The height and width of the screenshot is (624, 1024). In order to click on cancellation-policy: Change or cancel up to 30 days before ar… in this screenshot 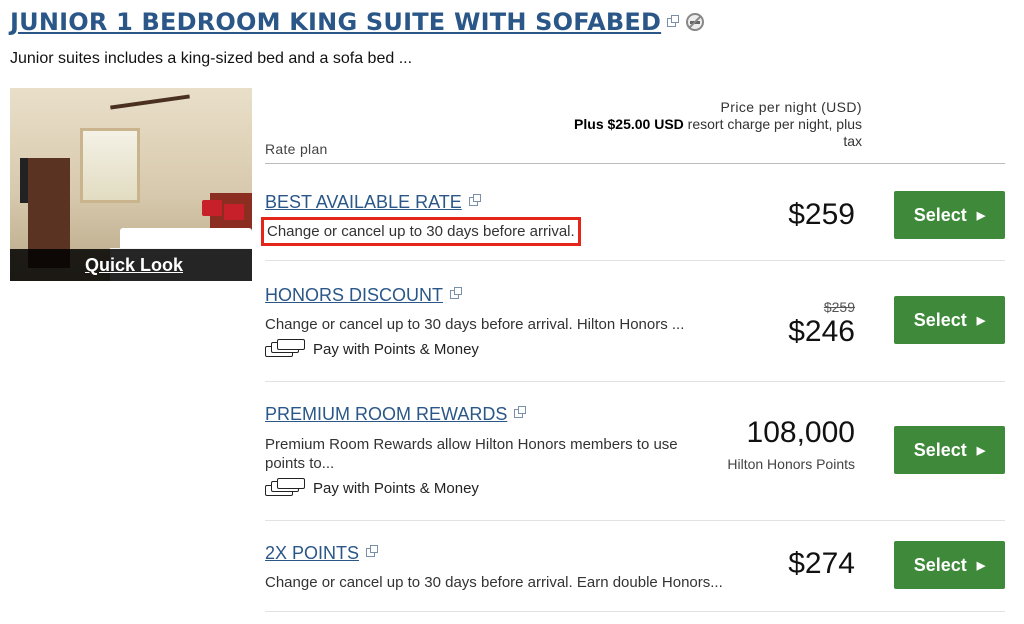, I will do `click(421, 231)`.